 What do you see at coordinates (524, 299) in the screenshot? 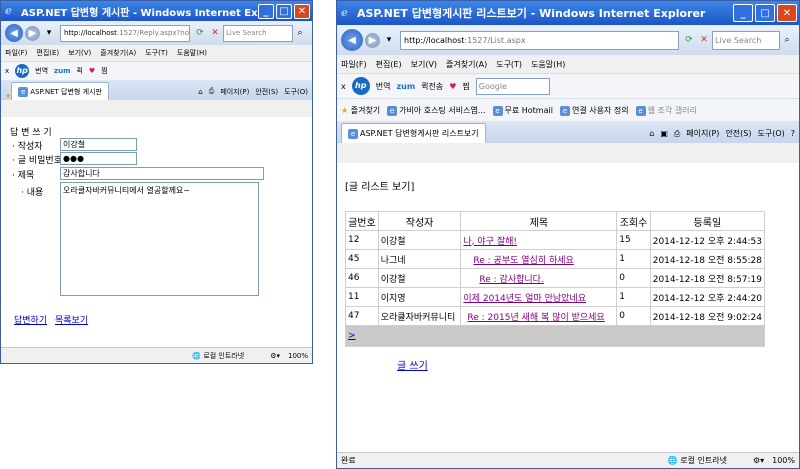
I see `post-link: 이제 2014년도 얼마 안남았네요` at bounding box center [524, 299].